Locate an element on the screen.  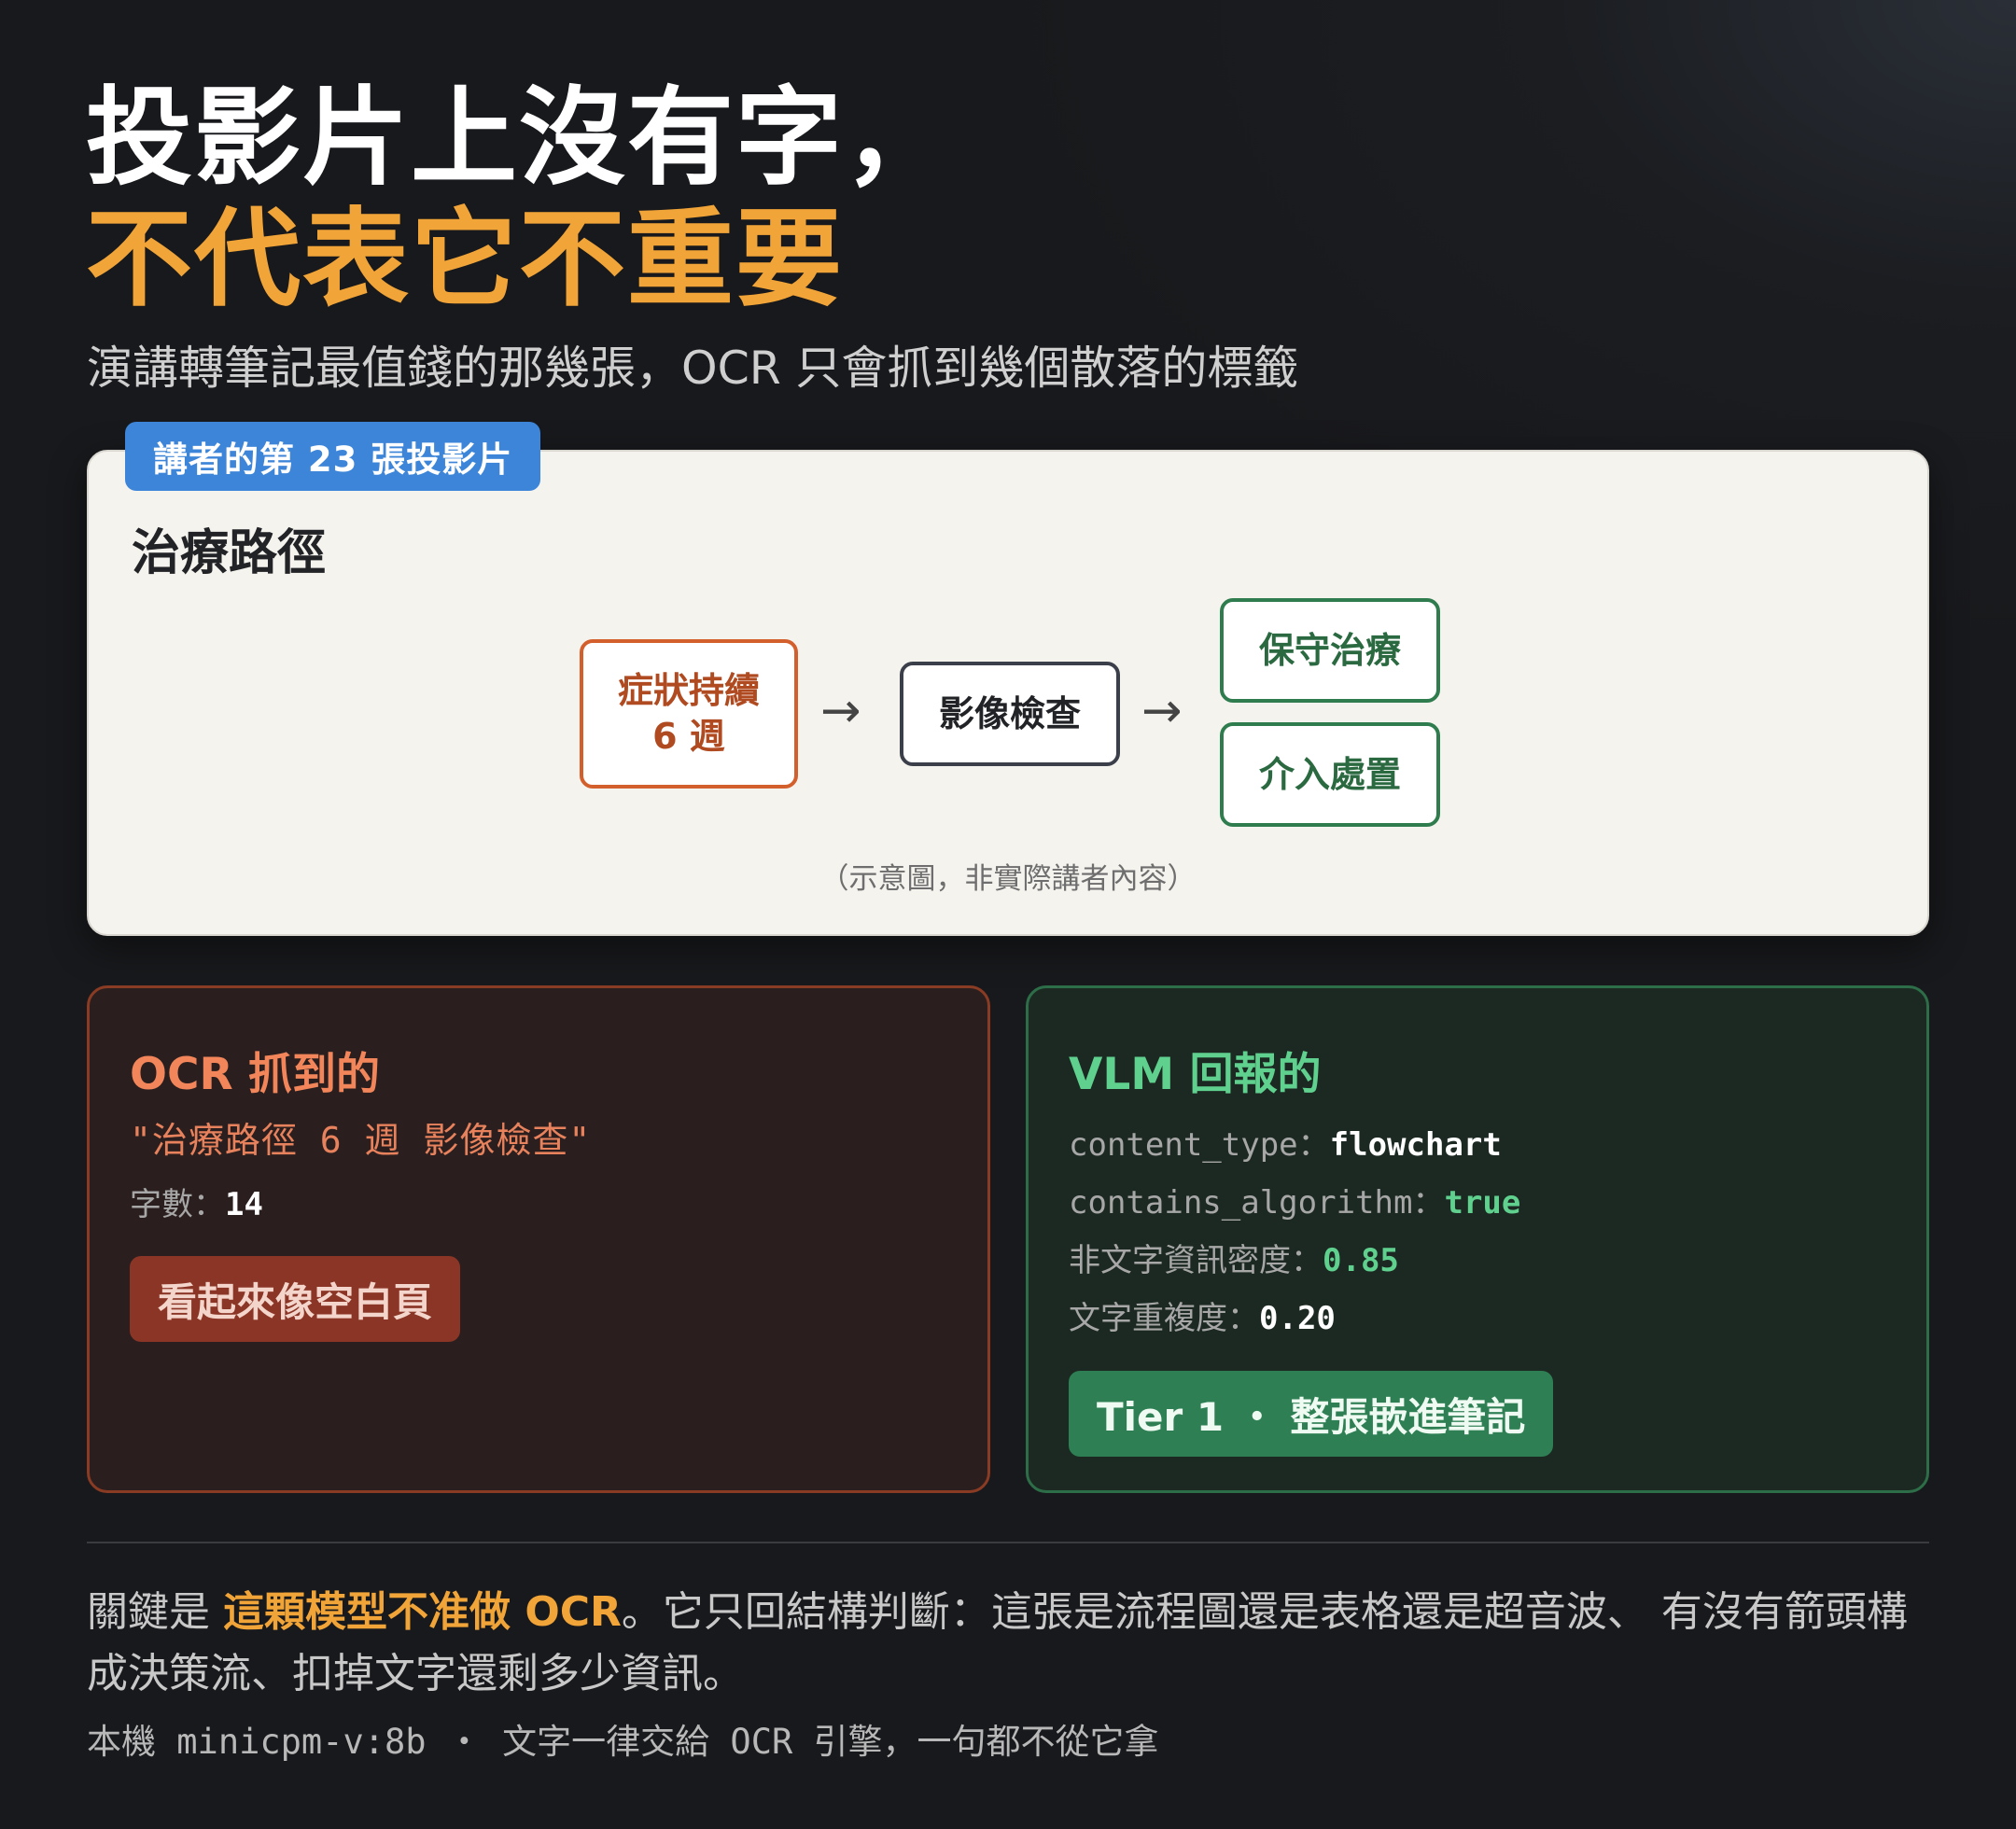
vlm-row-key: 文字重複度： is located at coordinates (1164, 1318).